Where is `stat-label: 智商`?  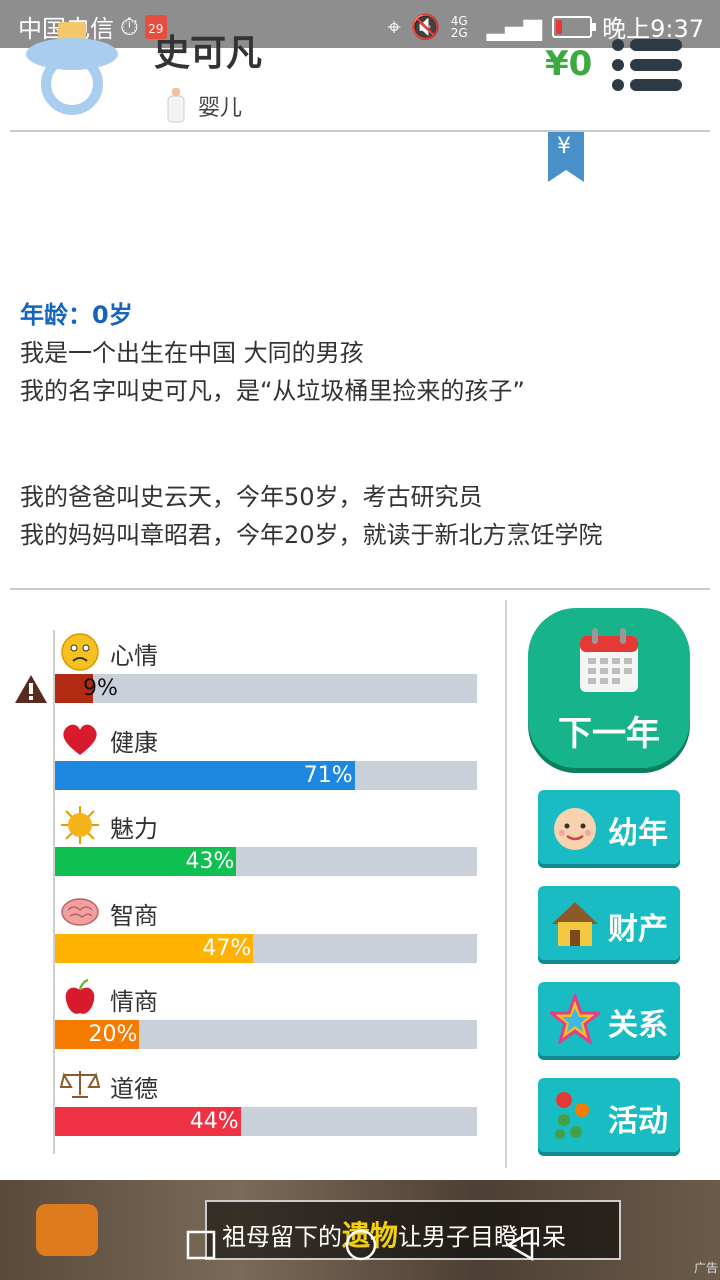 stat-label: 智商 is located at coordinates (134, 915).